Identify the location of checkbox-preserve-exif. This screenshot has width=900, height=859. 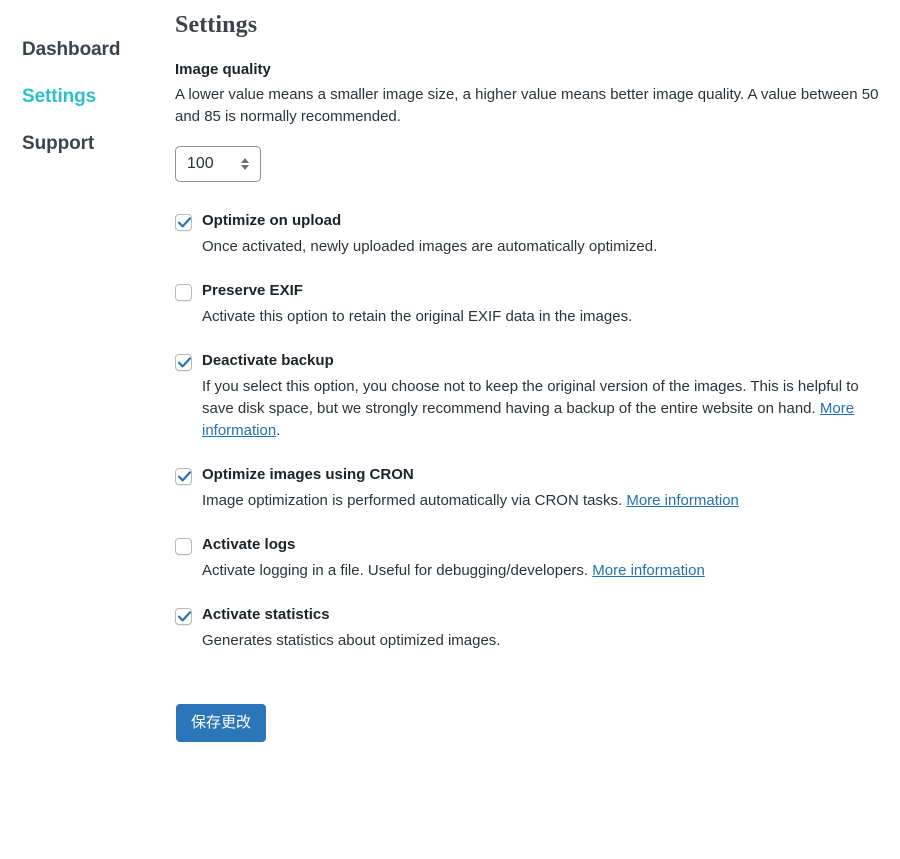
(183, 293).